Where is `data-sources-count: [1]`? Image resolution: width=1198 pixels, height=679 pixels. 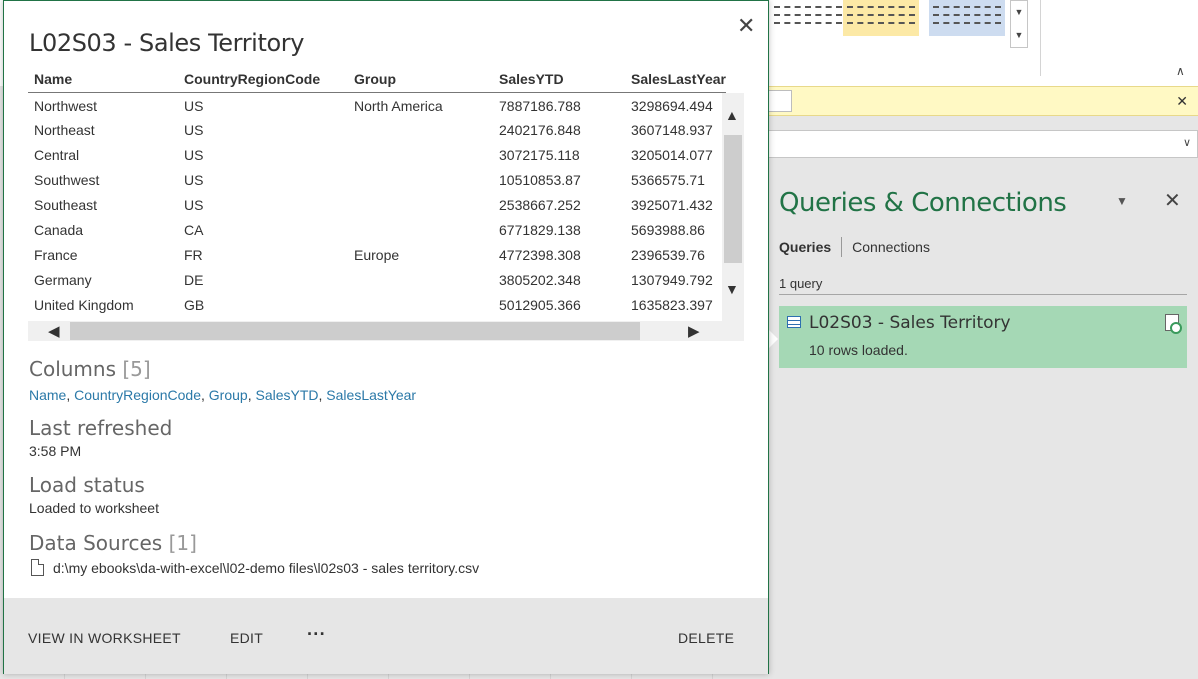 data-sources-count: [1] is located at coordinates (182, 543).